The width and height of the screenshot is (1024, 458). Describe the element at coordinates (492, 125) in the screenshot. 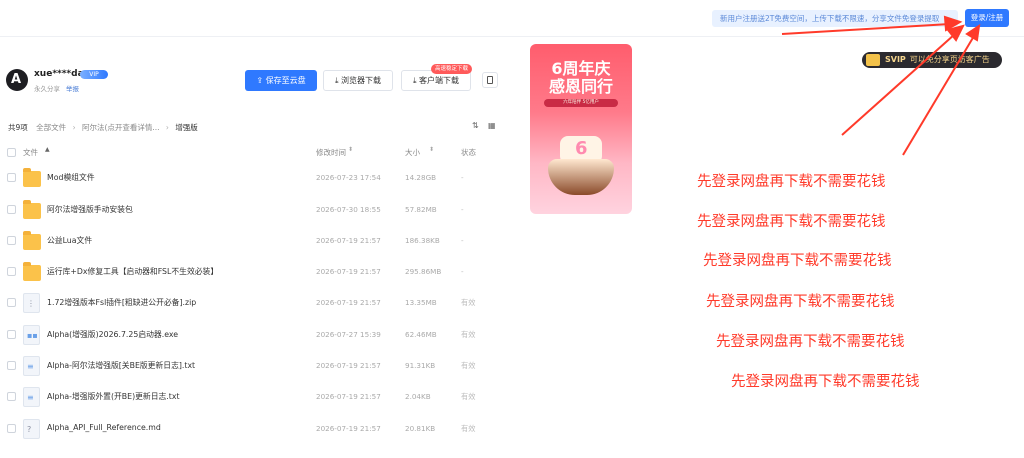

I see `grid-view-icon: ▦` at that location.